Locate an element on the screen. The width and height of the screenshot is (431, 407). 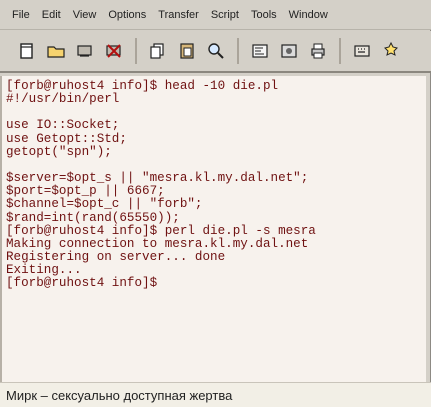
close-session-icon is located at coordinates (85, 51).